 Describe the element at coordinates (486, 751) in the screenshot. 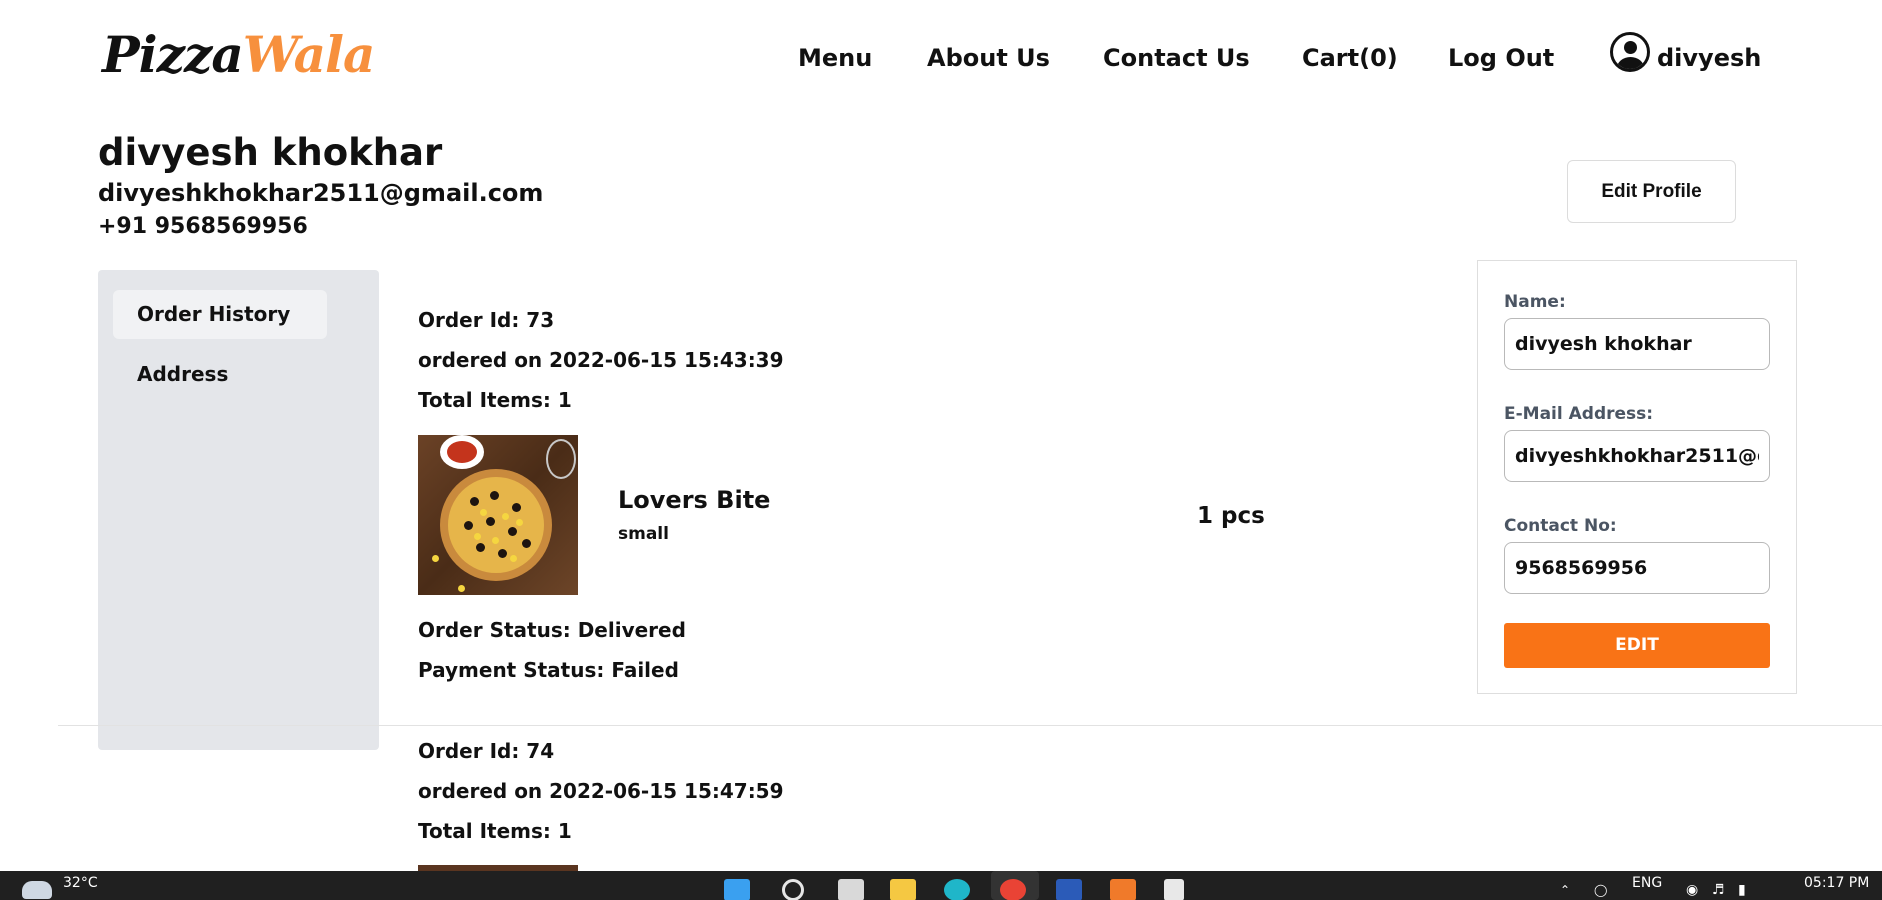

I see `order-id: Order Id: 74` at that location.